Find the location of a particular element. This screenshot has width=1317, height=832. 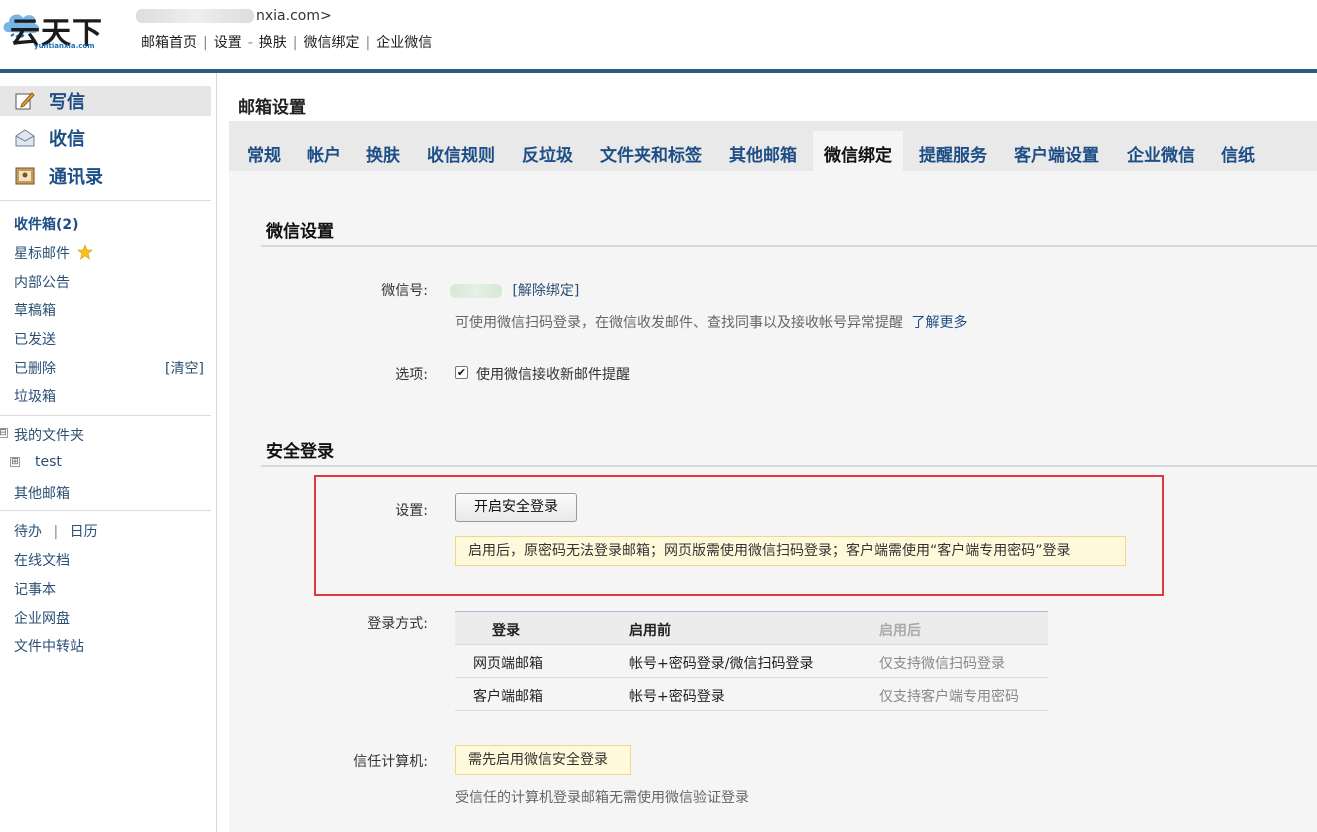

link-skin: 换肤 is located at coordinates (273, 43).